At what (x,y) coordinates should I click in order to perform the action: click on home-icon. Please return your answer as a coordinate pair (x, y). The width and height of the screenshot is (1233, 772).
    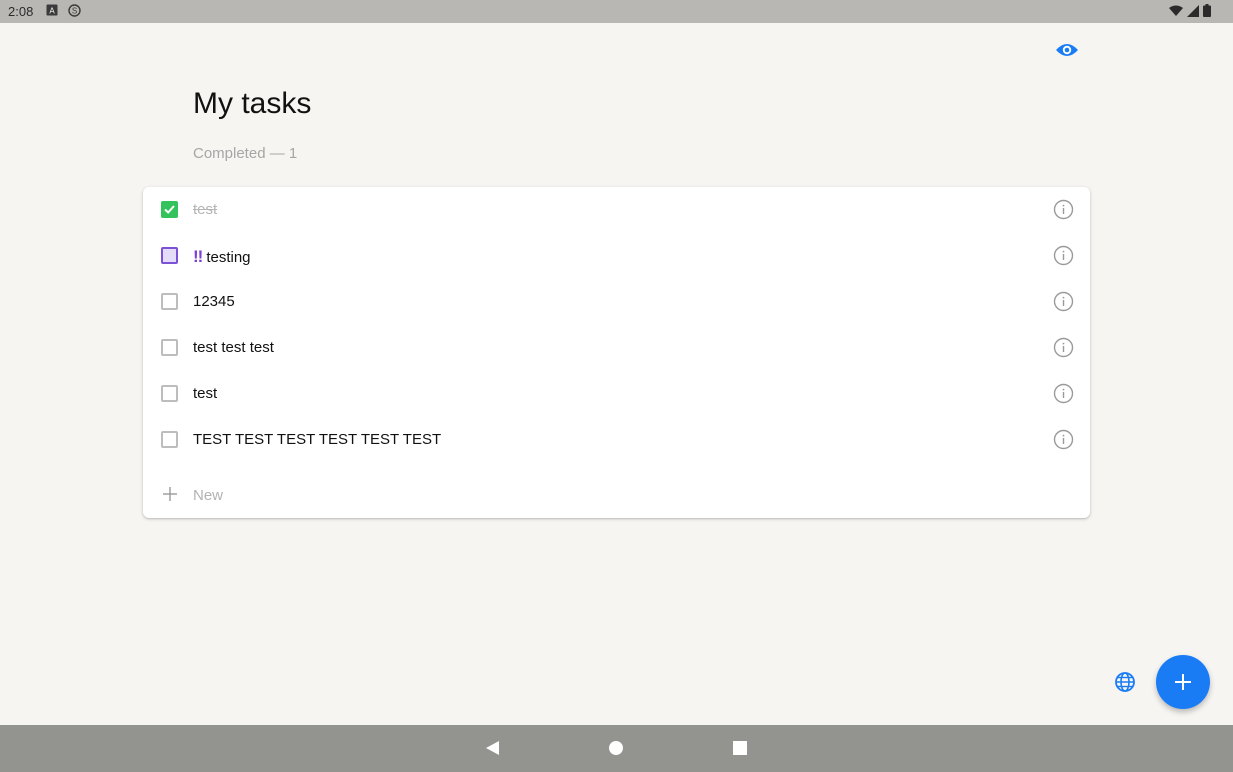
    Looking at the image, I should click on (616, 748).